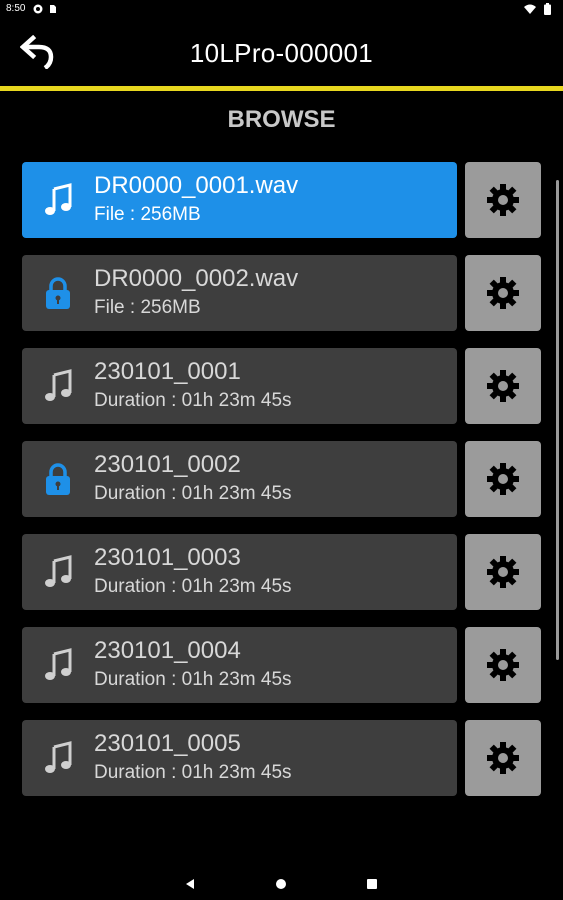 This screenshot has height=900, width=563. I want to click on file-name: DR0000_0001.wav, so click(196, 185).